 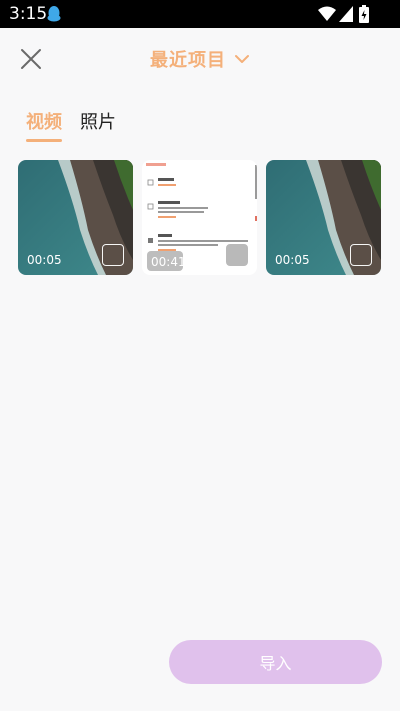 What do you see at coordinates (346, 14) in the screenshot?
I see `signal-icon` at bounding box center [346, 14].